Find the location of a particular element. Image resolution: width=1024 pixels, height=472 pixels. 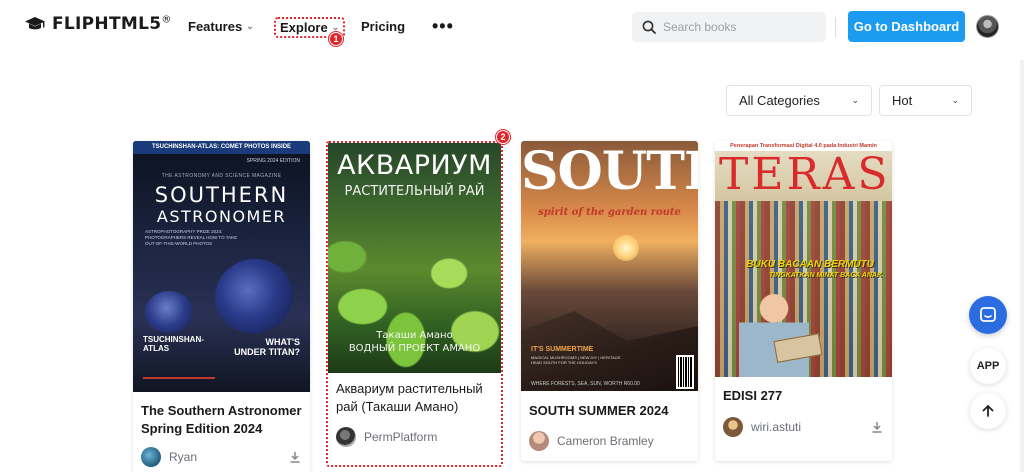

cover-right-headline: WHAT'S UNDER TITAN? is located at coordinates (267, 347).